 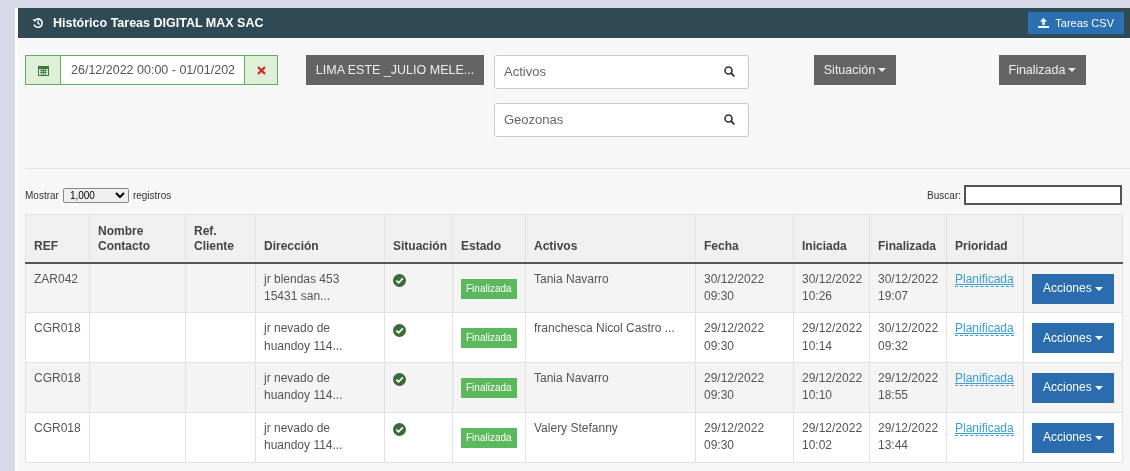 What do you see at coordinates (152, 195) in the screenshot?
I see `records-label: registros` at bounding box center [152, 195].